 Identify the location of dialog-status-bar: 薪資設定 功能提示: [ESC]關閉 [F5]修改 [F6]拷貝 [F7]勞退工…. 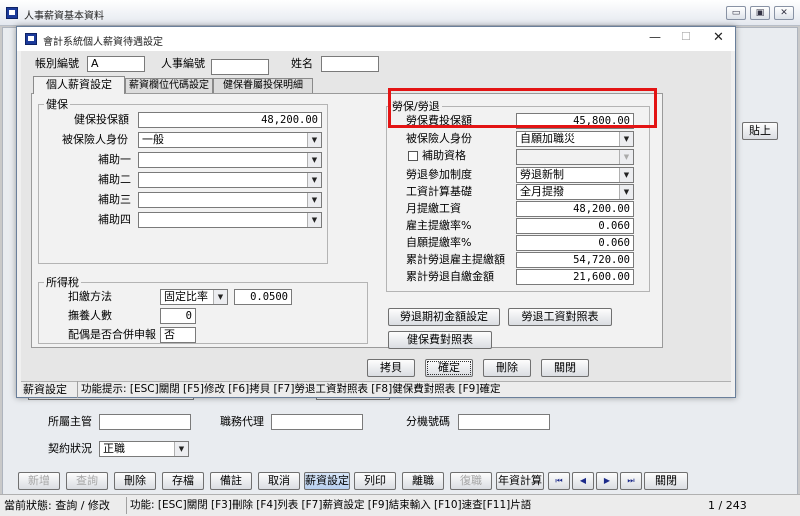
(376, 389).